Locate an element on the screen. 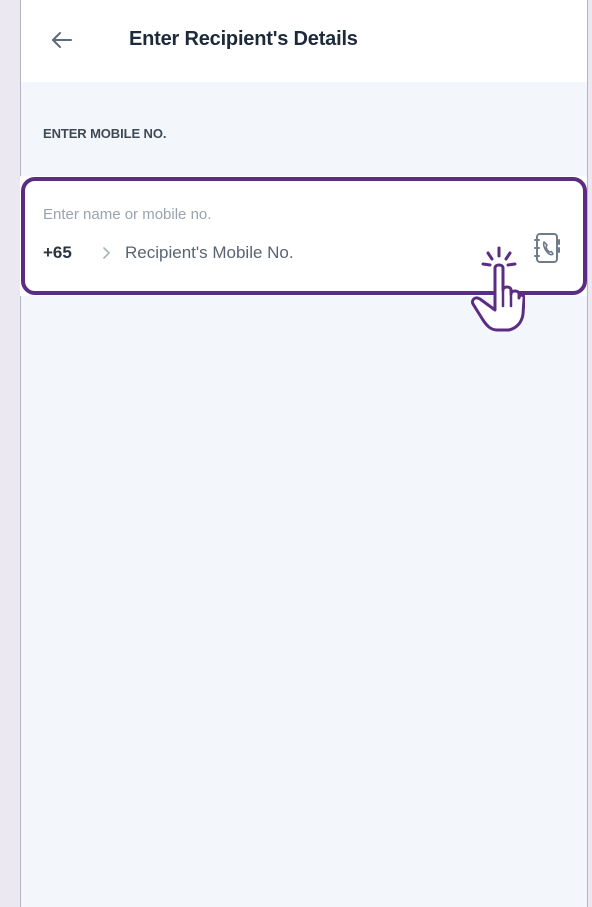 The width and height of the screenshot is (592, 907). recipient-field-card is located at coordinates (303, 236).